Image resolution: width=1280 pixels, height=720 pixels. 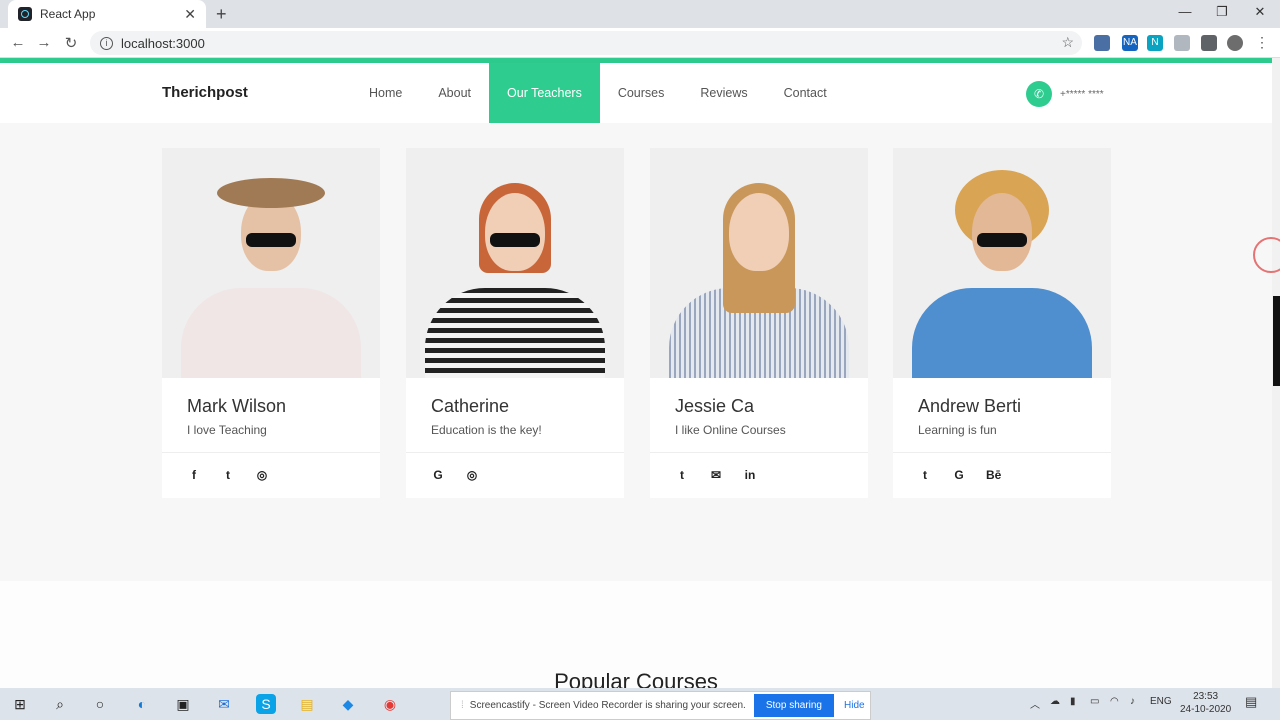 I want to click on teacher-card: Jessie Ca I like Online Courses t ✉ in, so click(x=759, y=323).